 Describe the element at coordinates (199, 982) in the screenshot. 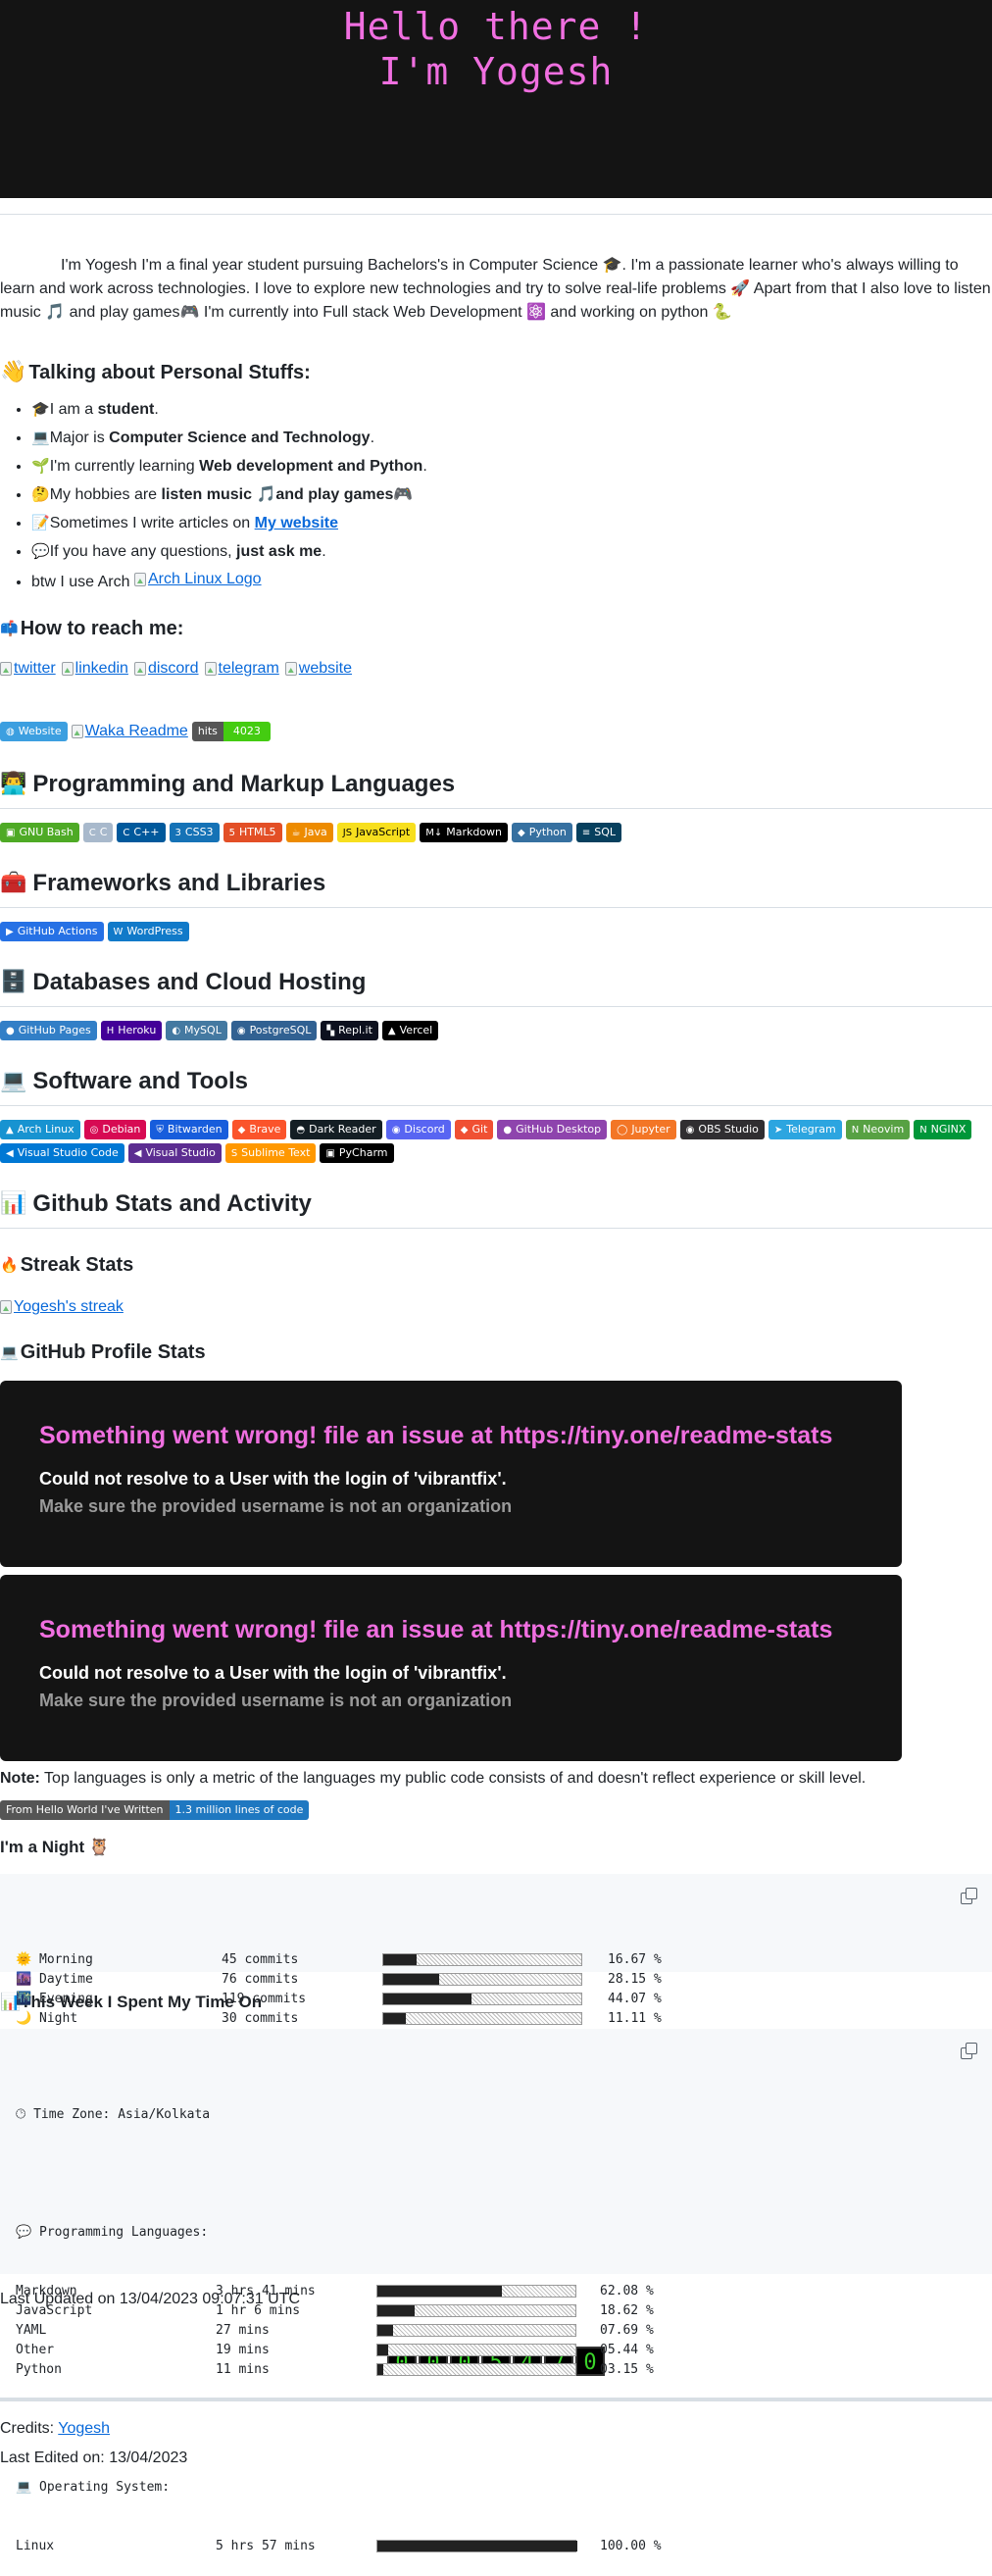

I see `databases-title: Databases and Cloud Hosting` at that location.